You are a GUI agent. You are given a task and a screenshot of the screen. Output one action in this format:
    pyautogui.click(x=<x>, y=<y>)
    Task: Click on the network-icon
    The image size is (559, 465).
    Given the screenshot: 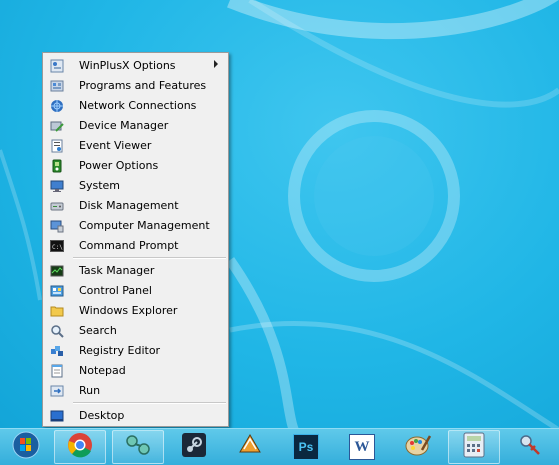 What is the action you would take?
    pyautogui.click(x=57, y=106)
    